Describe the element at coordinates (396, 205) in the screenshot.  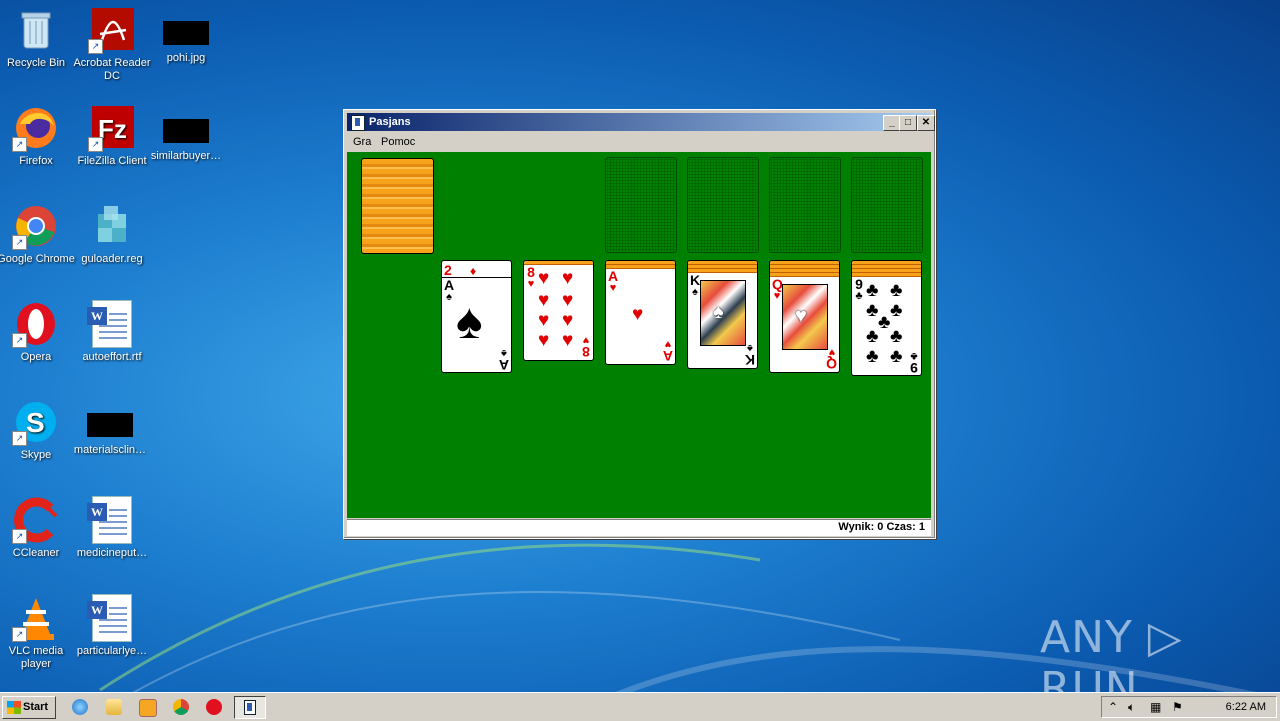
I see `stock-pile` at that location.